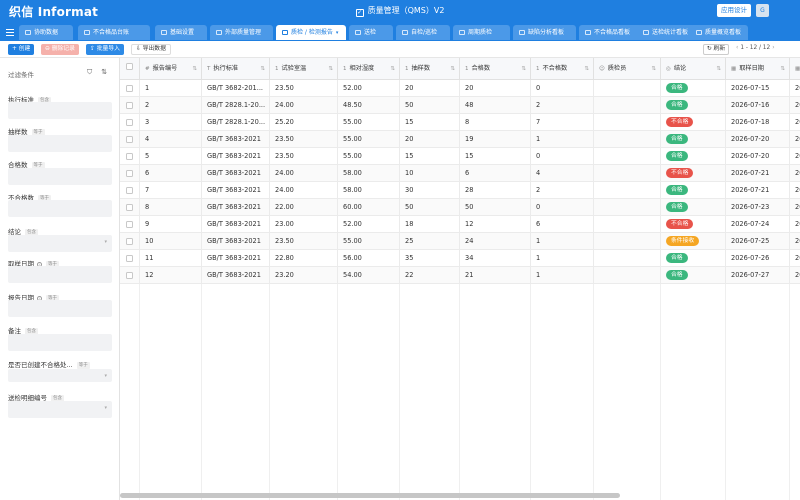 This screenshot has width=800, height=500. I want to click on table-cell-rep: 20, so click(795, 173).